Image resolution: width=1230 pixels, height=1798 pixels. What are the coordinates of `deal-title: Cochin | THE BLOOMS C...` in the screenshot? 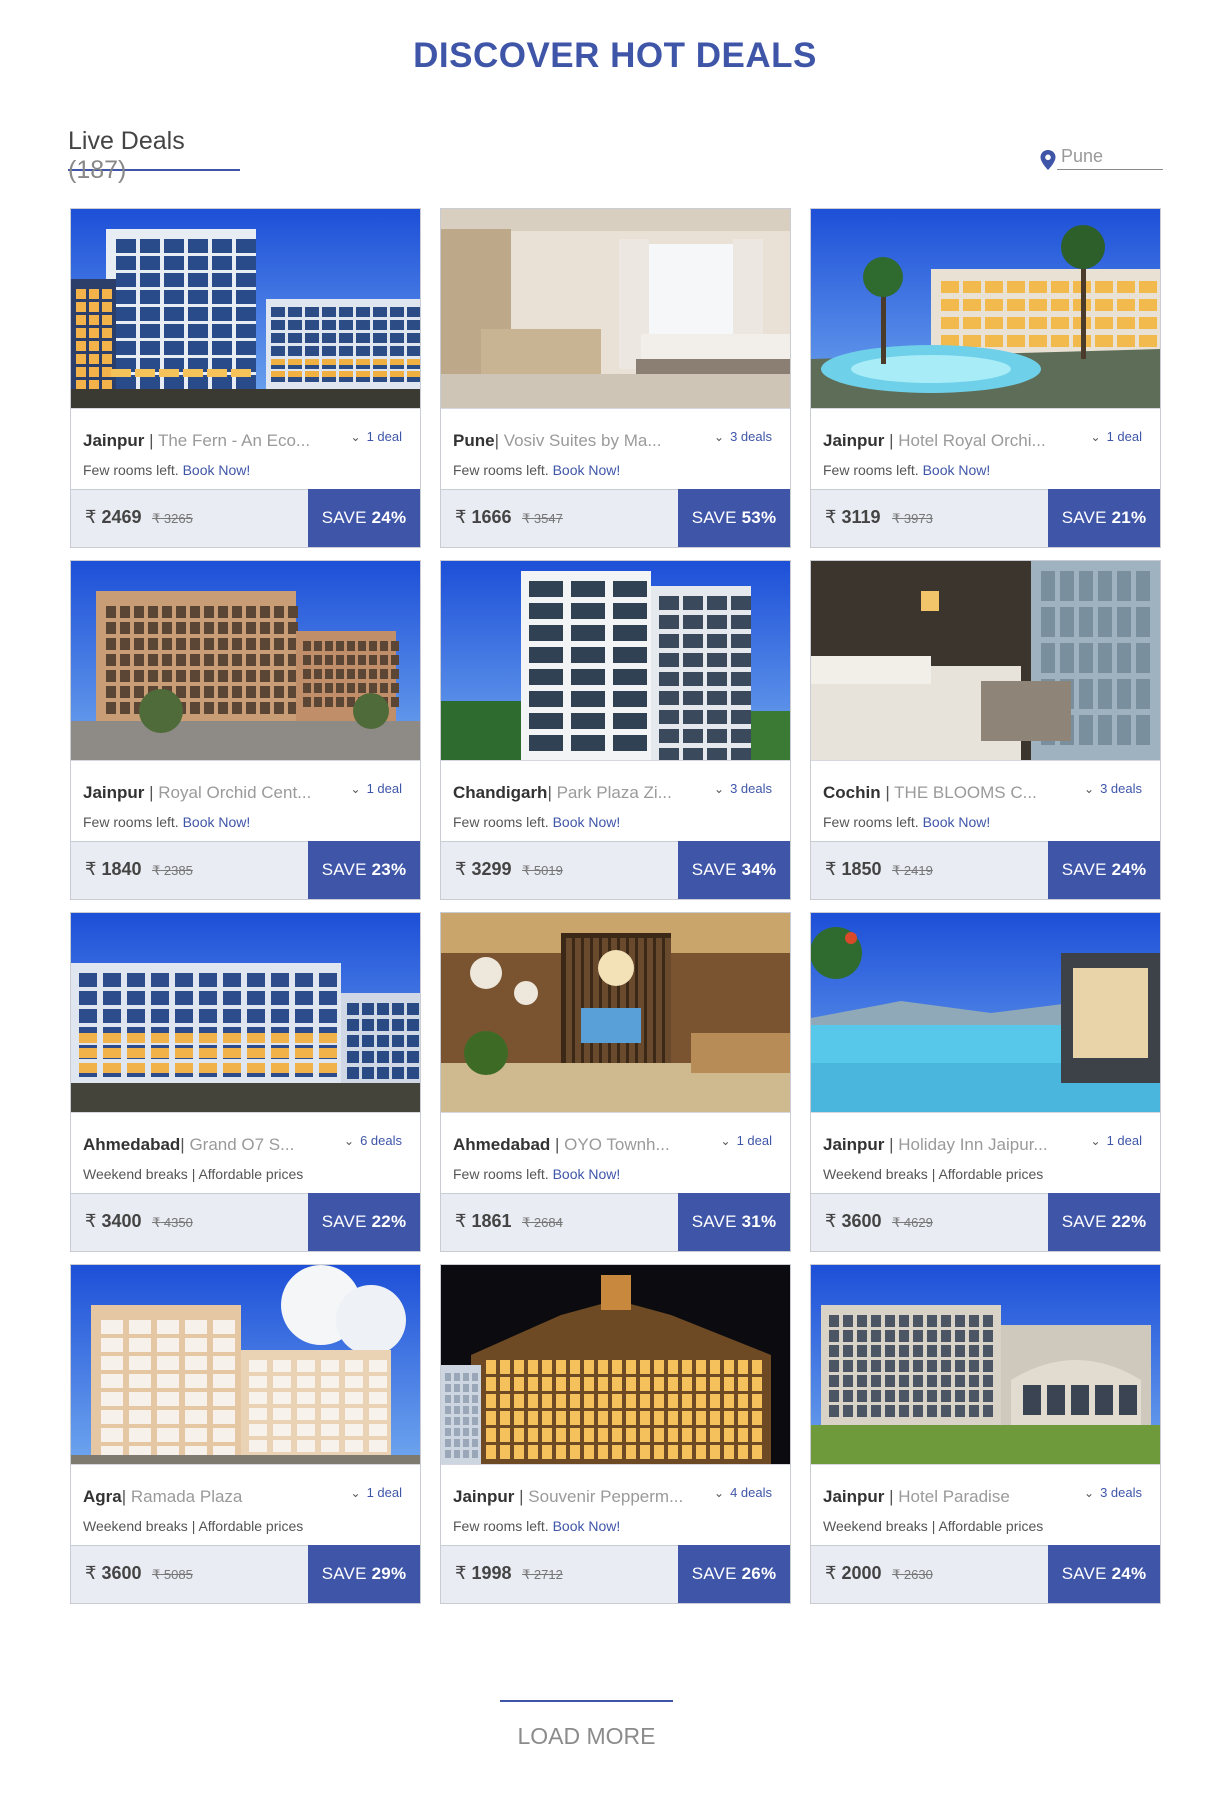 It's located at (948, 793).